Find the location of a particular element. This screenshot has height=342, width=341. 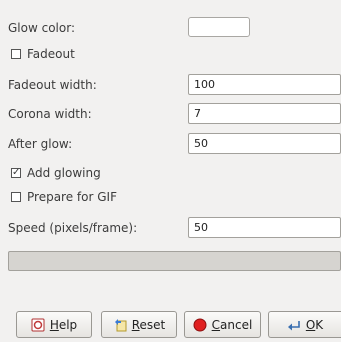

ok-label-rest: K is located at coordinates (319, 324).